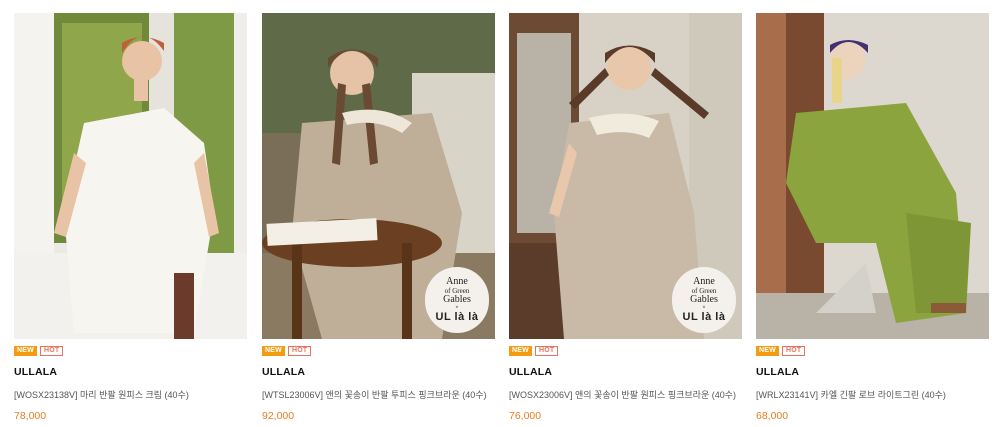 The height and width of the screenshot is (427, 1000). Describe the element at coordinates (625, 394) in the screenshot. I see `product-name: [WOSX23006V] 앤의 꽃송이 반팔 원피스 핑크브라운 (40수)` at that location.